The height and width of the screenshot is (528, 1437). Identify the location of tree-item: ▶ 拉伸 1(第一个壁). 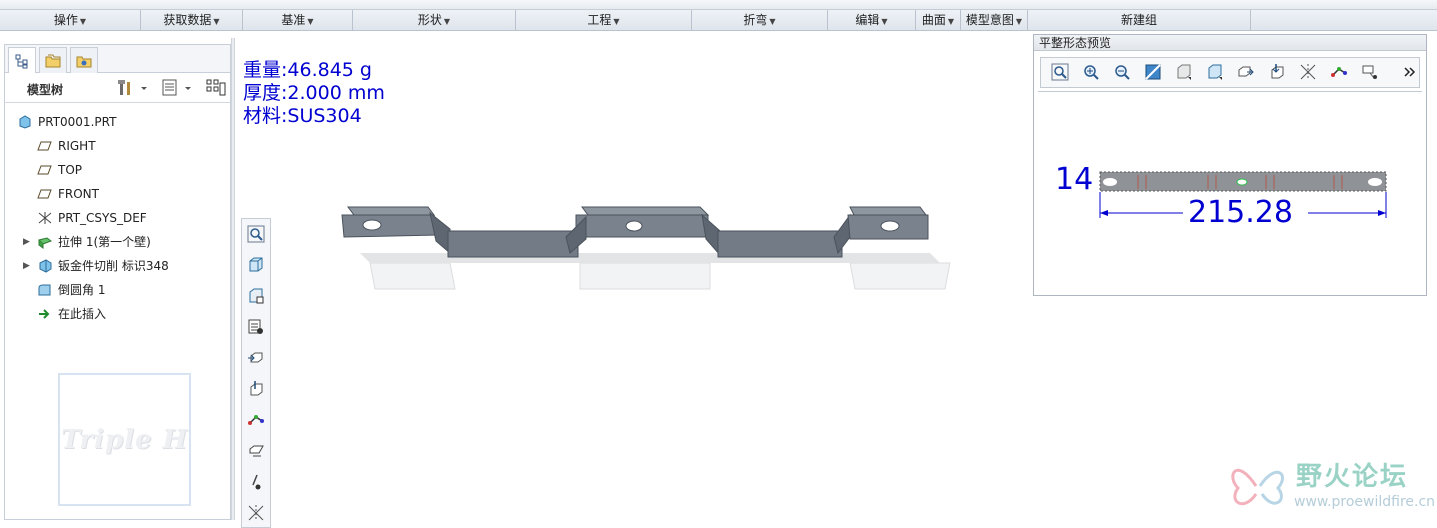
(117, 242).